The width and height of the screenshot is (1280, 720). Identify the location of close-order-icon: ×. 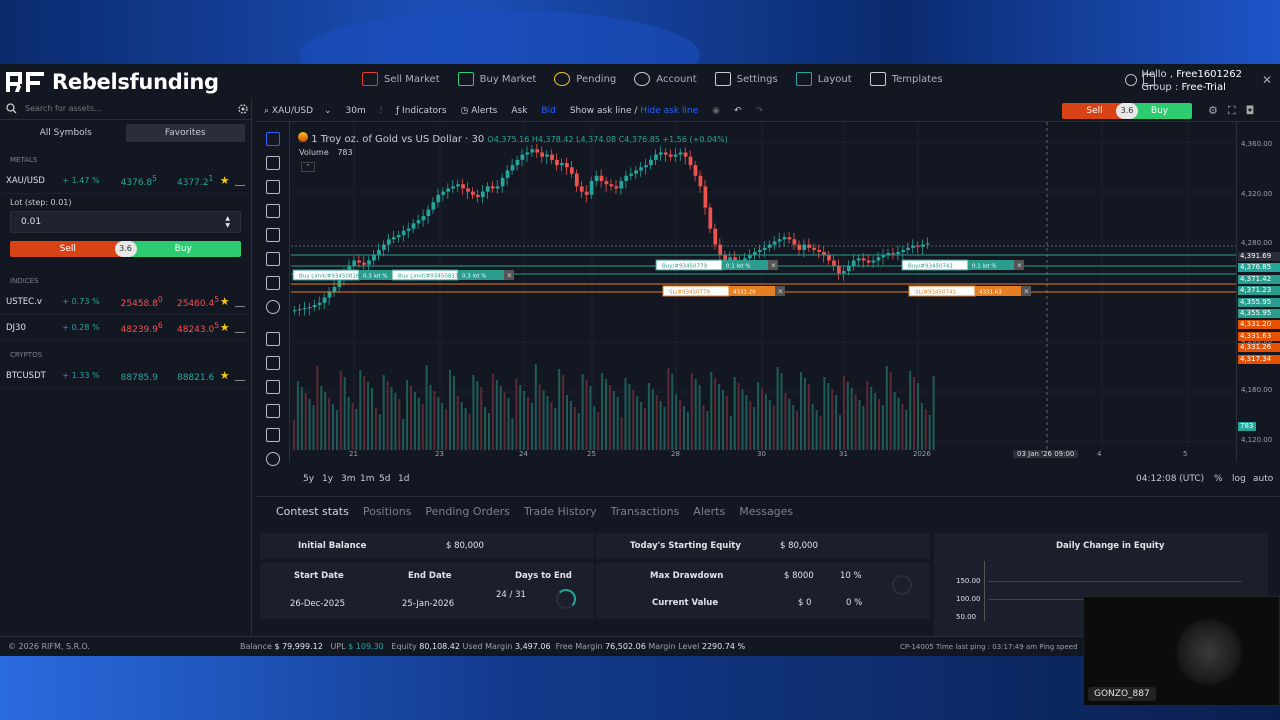
(774, 266).